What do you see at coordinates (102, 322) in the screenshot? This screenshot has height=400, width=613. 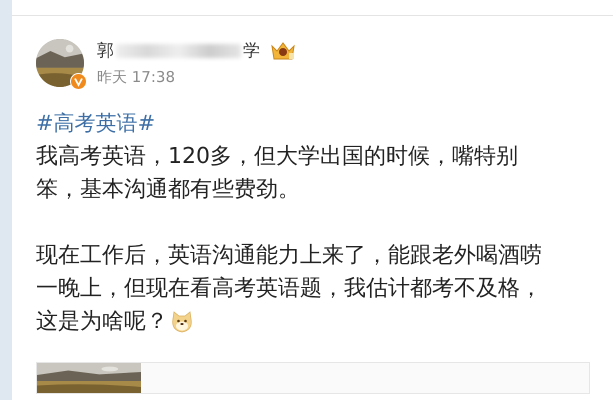 I see `post-text-line: 这是为啥呢？` at bounding box center [102, 322].